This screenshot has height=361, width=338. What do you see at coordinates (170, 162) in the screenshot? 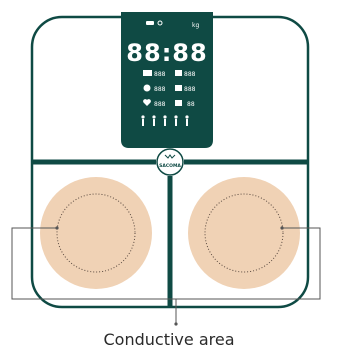
I see `brand-logo-badge` at bounding box center [170, 162].